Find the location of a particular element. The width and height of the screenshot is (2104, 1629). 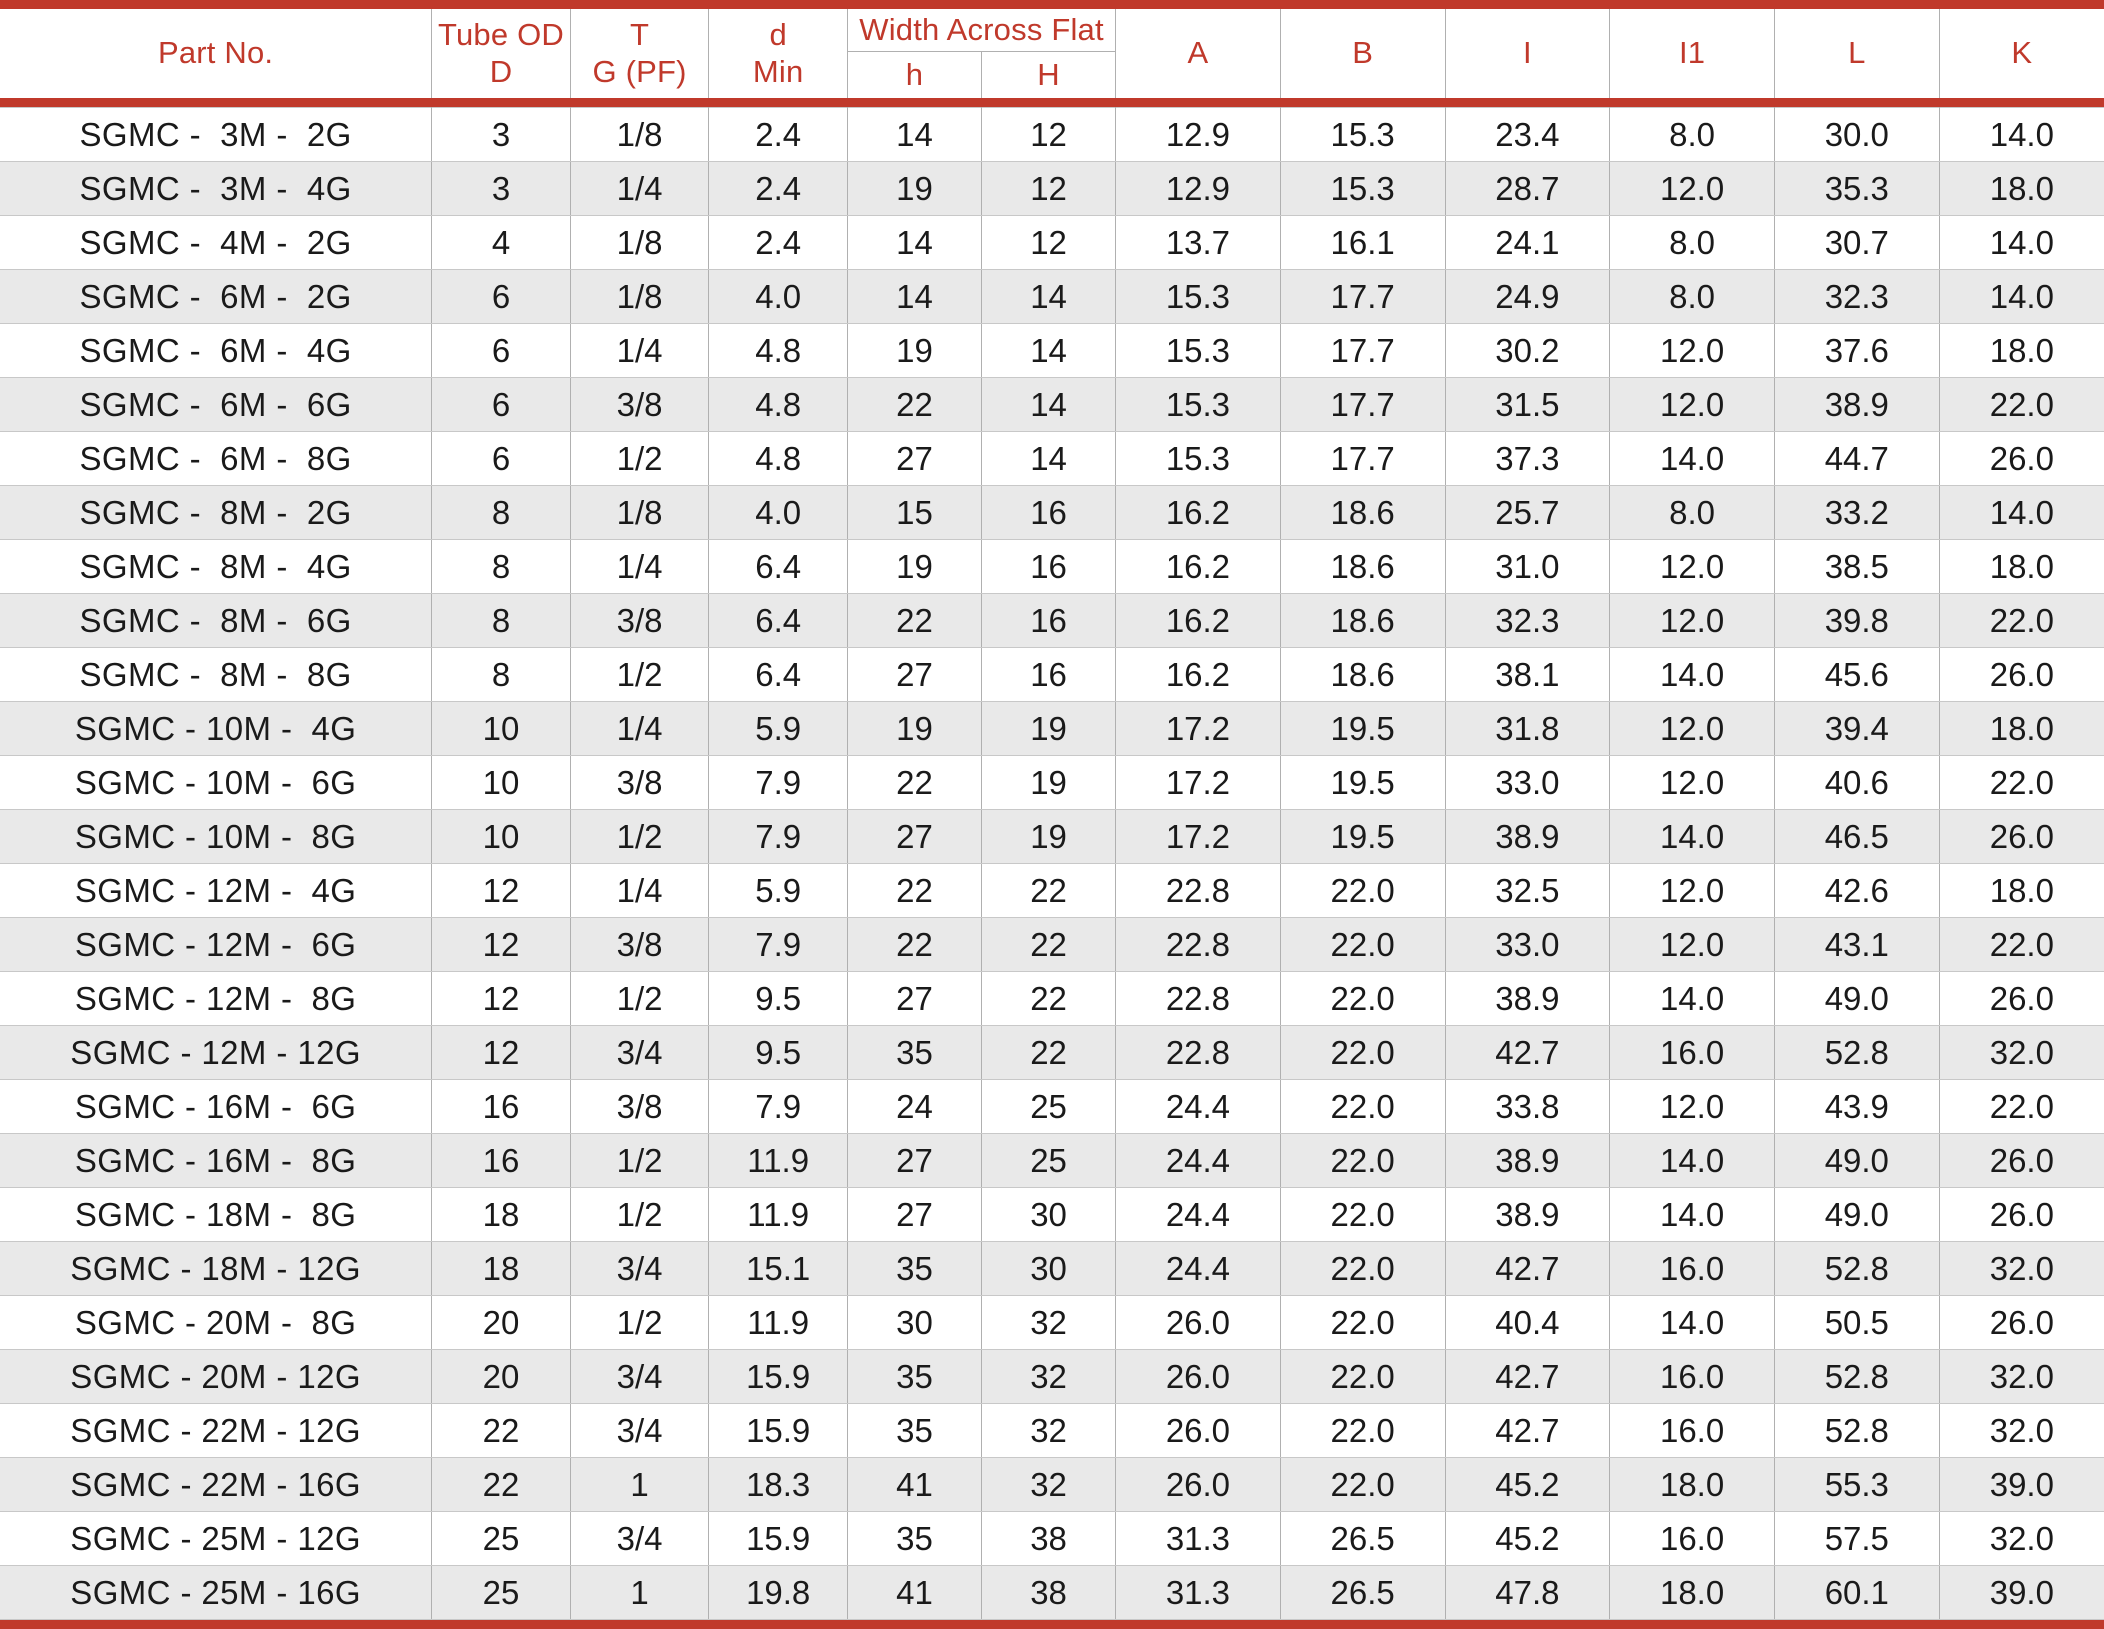

cell-L: 40.6 is located at coordinates (1856, 783).